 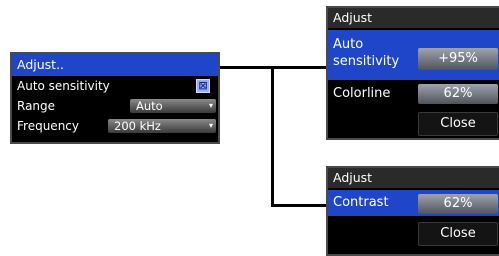 What do you see at coordinates (362, 93) in the screenshot?
I see `colorline-label: Colorline` at bounding box center [362, 93].